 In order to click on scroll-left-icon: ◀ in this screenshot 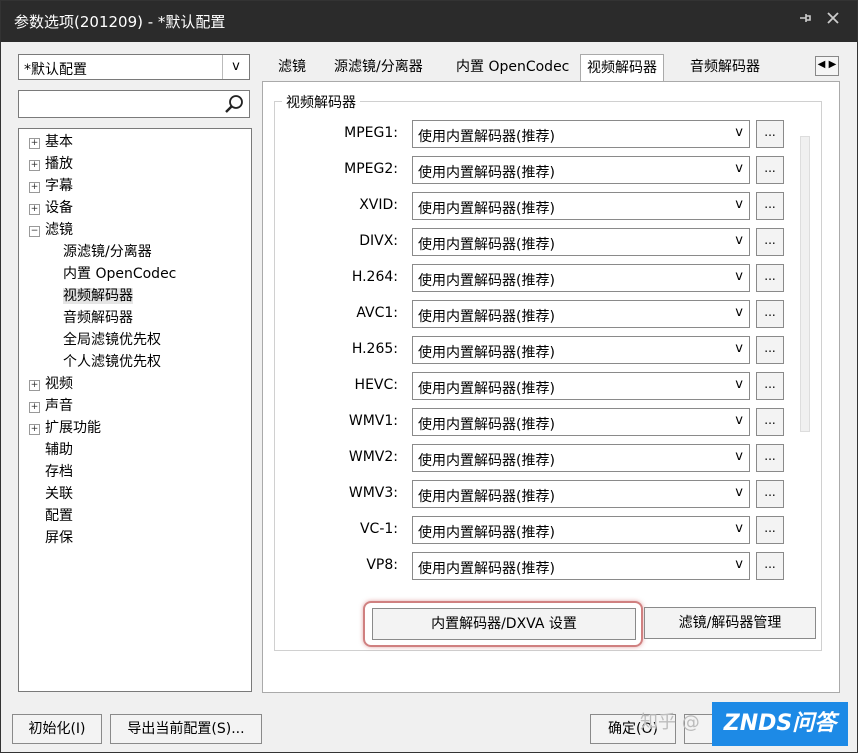, I will do `click(821, 64)`.